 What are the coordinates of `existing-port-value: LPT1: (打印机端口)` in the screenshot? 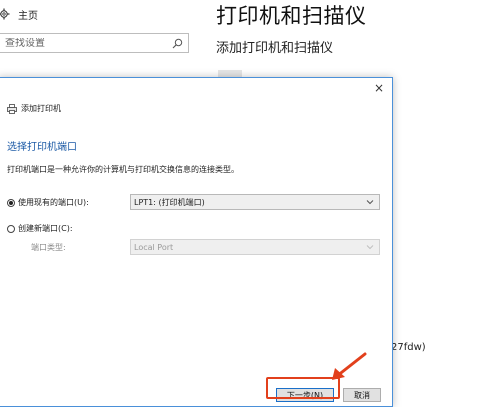 It's located at (169, 202).